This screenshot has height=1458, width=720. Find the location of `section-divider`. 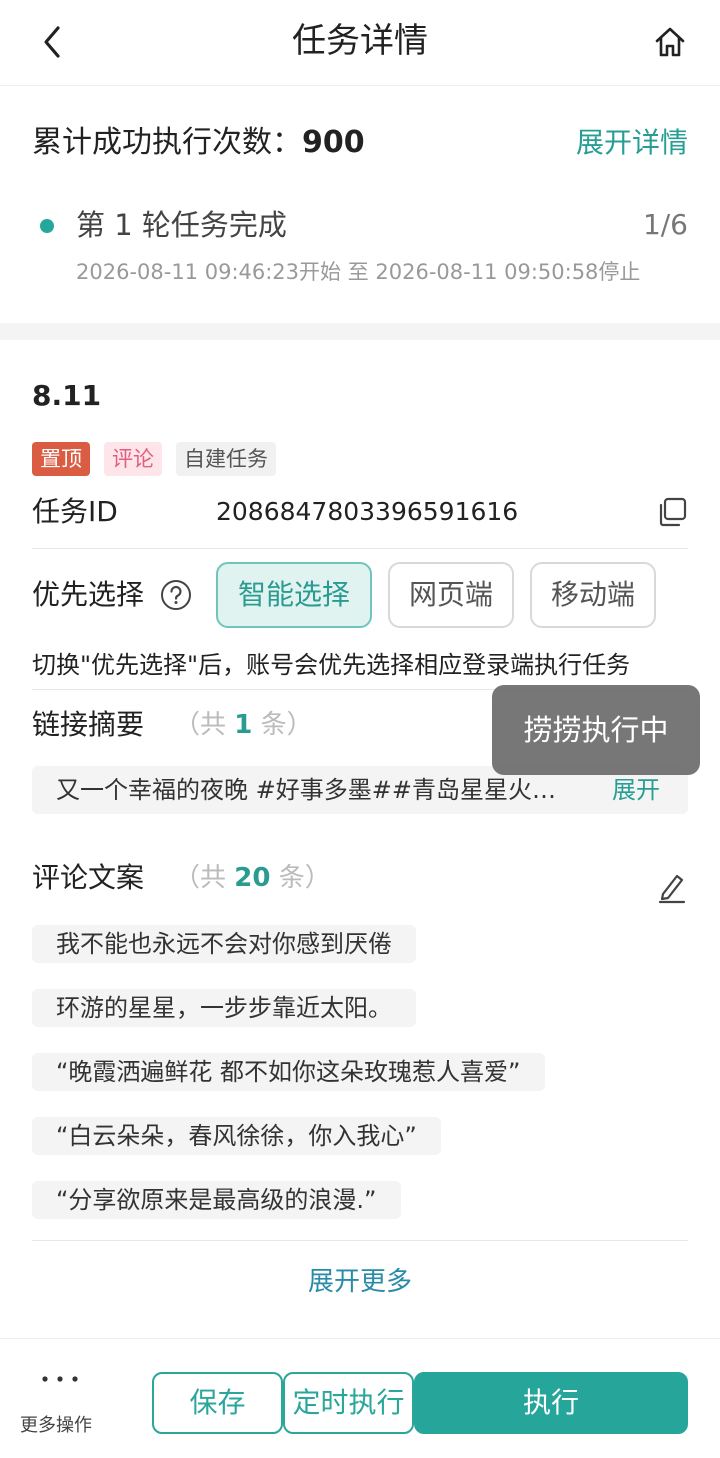

section-divider is located at coordinates (360, 331).